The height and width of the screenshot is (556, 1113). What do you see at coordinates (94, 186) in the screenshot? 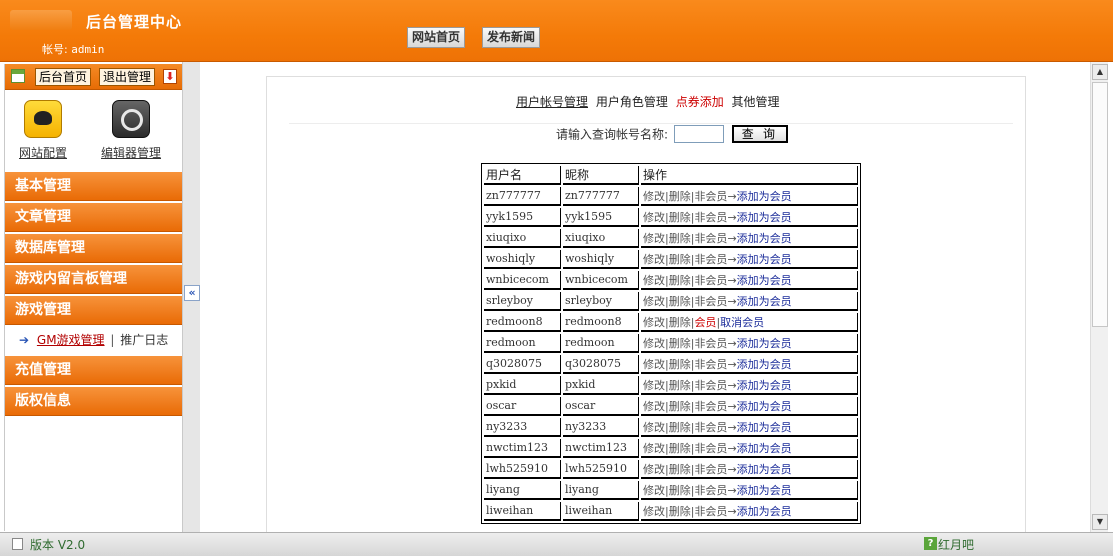
I see `menu-basic: 基本管理` at bounding box center [94, 186].